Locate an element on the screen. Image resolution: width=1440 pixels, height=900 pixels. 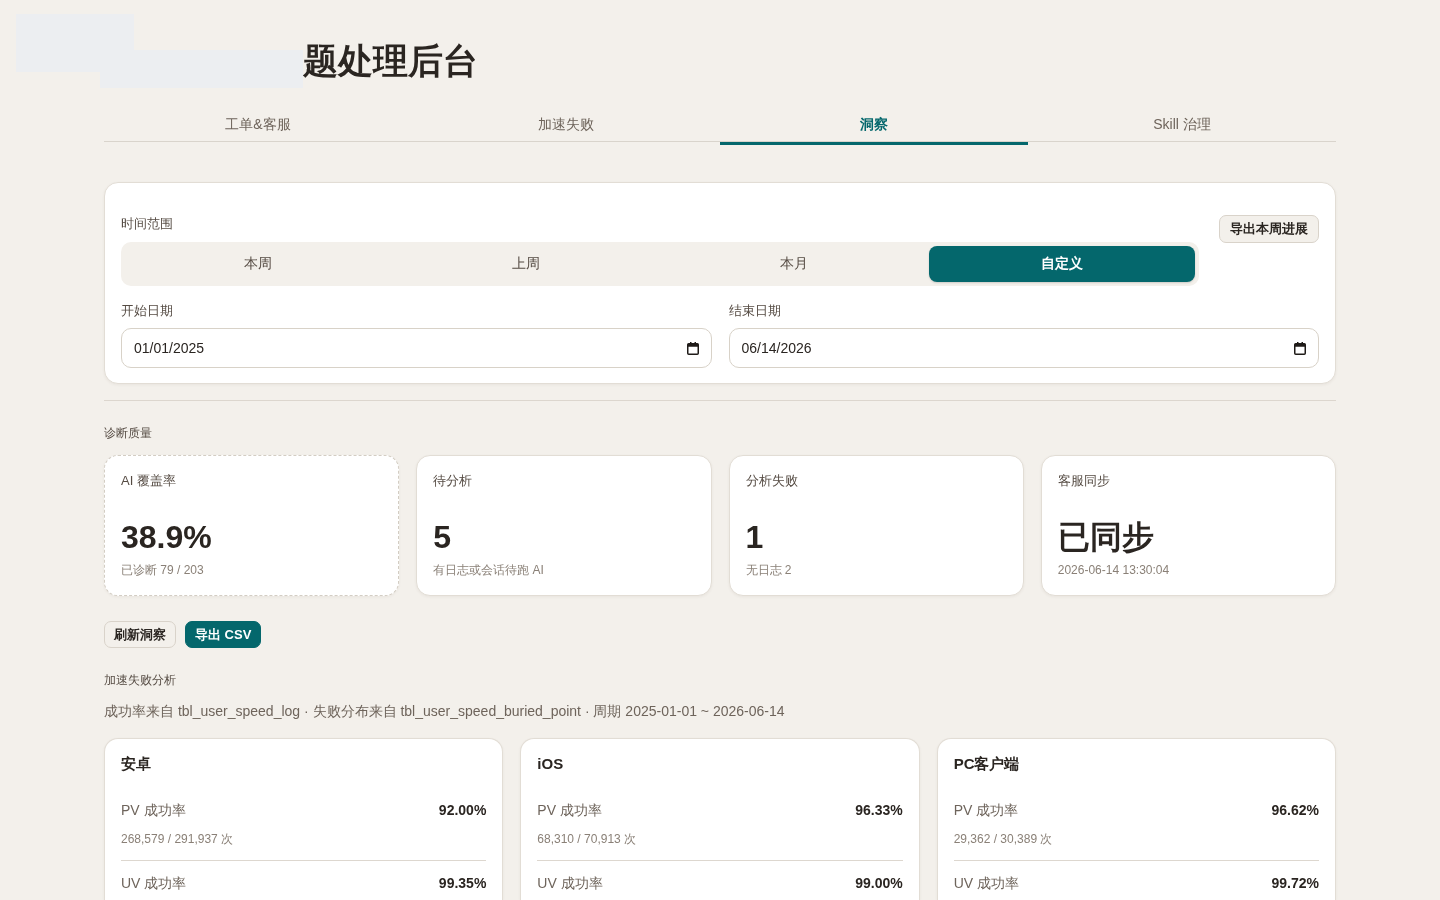
range-option: 本月 is located at coordinates (794, 264).